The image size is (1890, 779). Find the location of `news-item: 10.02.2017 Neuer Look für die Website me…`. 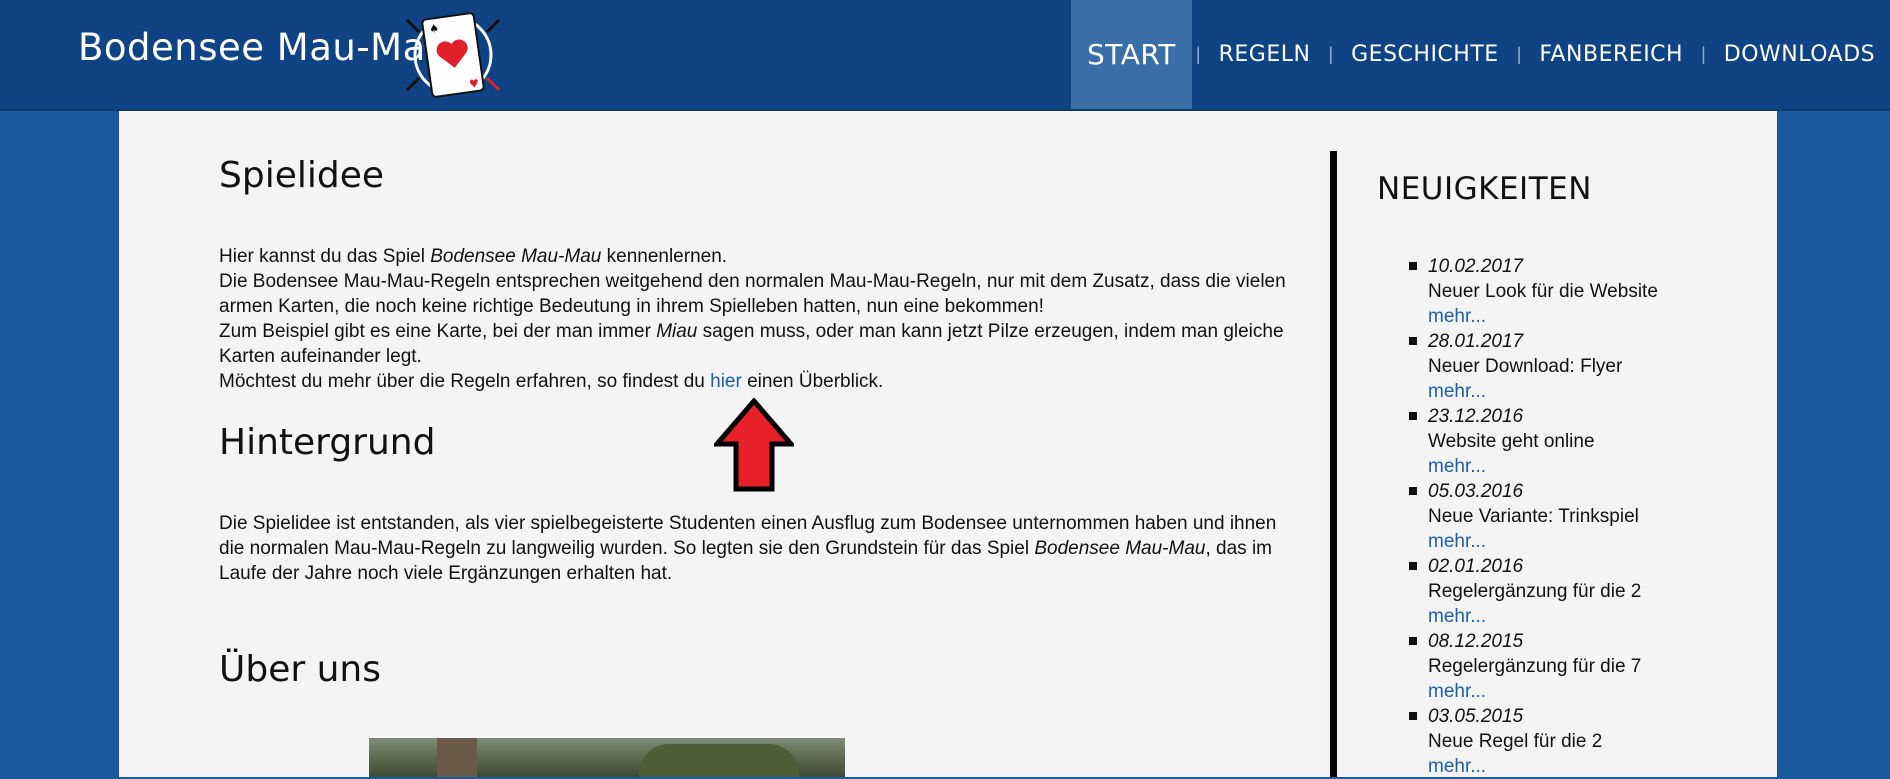

news-item: 10.02.2017 Neuer Look für die Website me… is located at coordinates (1517, 291).